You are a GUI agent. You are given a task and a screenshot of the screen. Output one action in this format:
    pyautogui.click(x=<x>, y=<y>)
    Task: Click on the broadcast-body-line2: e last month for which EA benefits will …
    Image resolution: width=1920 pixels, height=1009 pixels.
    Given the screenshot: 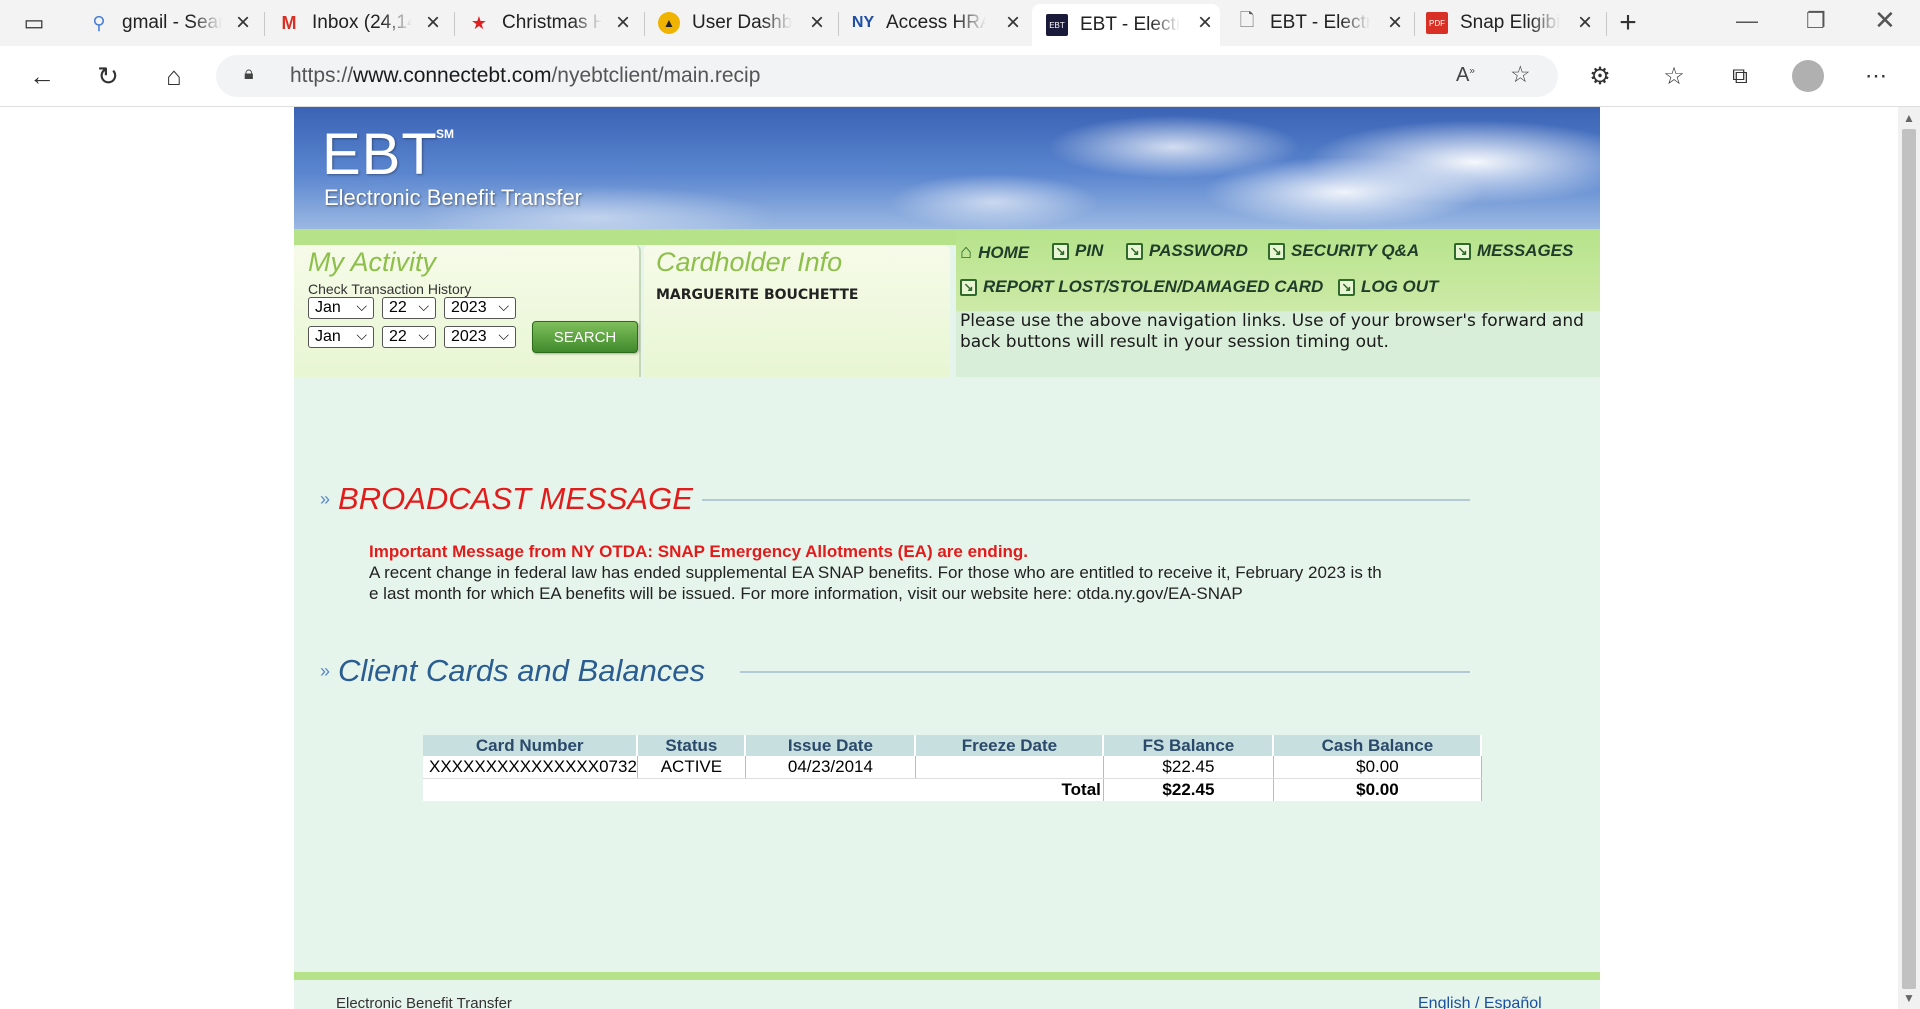 What is the action you would take?
    pyautogui.click(x=806, y=593)
    